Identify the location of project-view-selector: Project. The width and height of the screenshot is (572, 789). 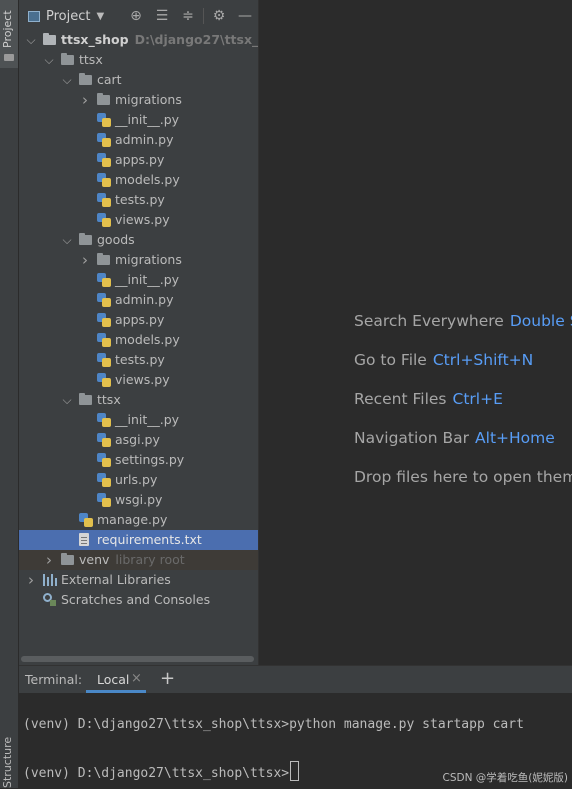
(68, 16).